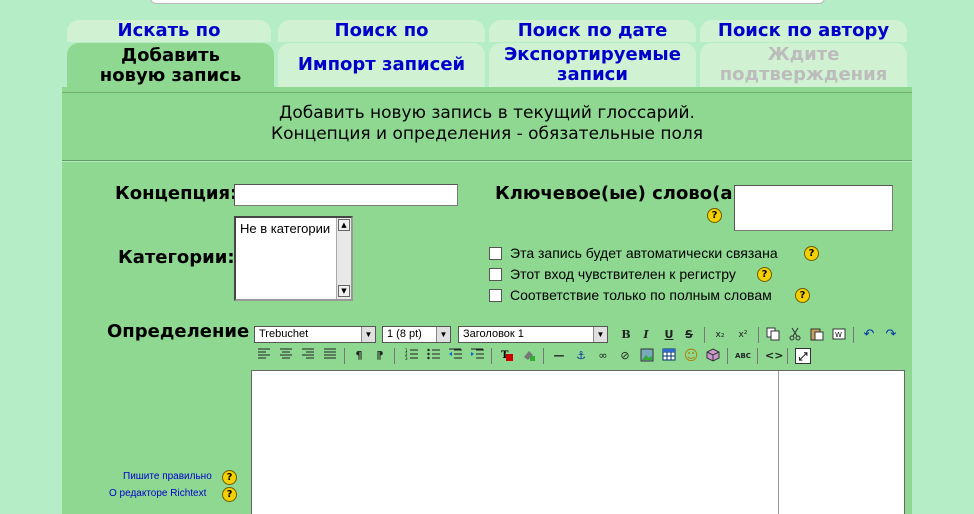  I want to click on copy-icon, so click(773, 335).